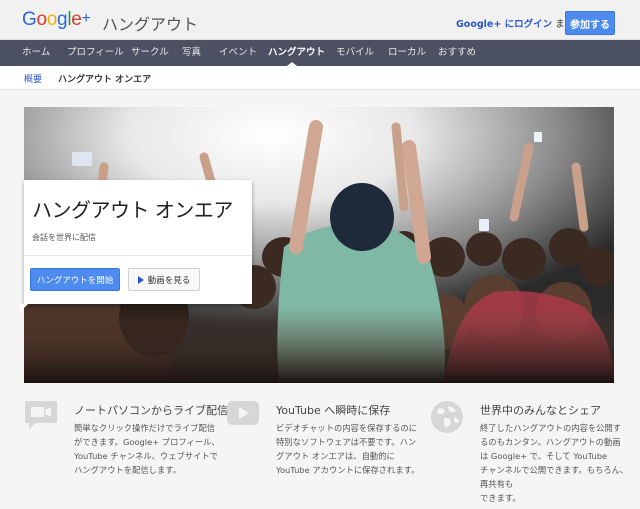 The height and width of the screenshot is (509, 640). What do you see at coordinates (320, 20) in the screenshot?
I see `top-header: Google+ ハングアウト Google+ にログイン または 参加する` at bounding box center [320, 20].